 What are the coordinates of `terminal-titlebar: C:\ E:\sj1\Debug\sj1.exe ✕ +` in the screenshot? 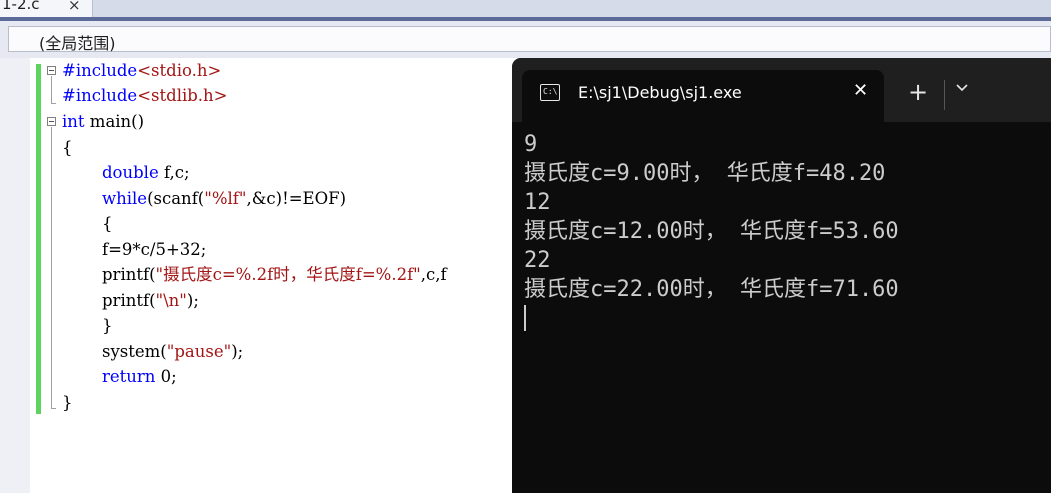 It's located at (781, 90).